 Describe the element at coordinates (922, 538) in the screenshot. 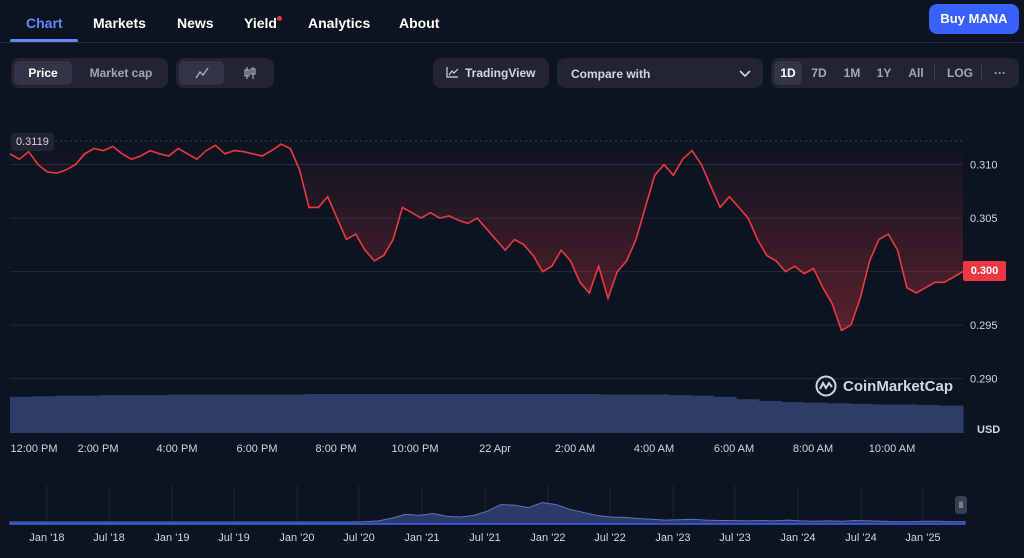

I see `overview-tick-label: Jan '25` at that location.